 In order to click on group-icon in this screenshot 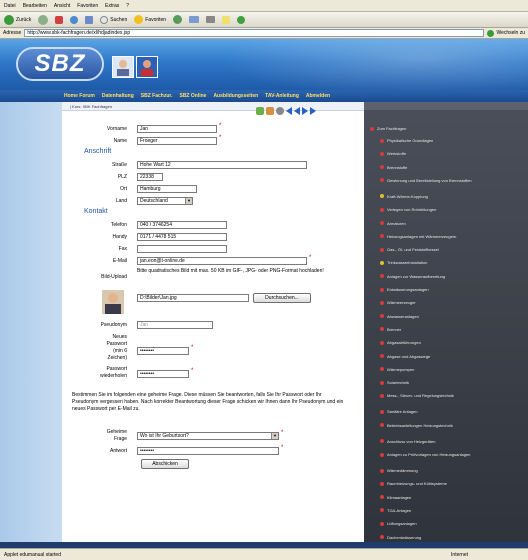, I will do `click(270, 111)`.